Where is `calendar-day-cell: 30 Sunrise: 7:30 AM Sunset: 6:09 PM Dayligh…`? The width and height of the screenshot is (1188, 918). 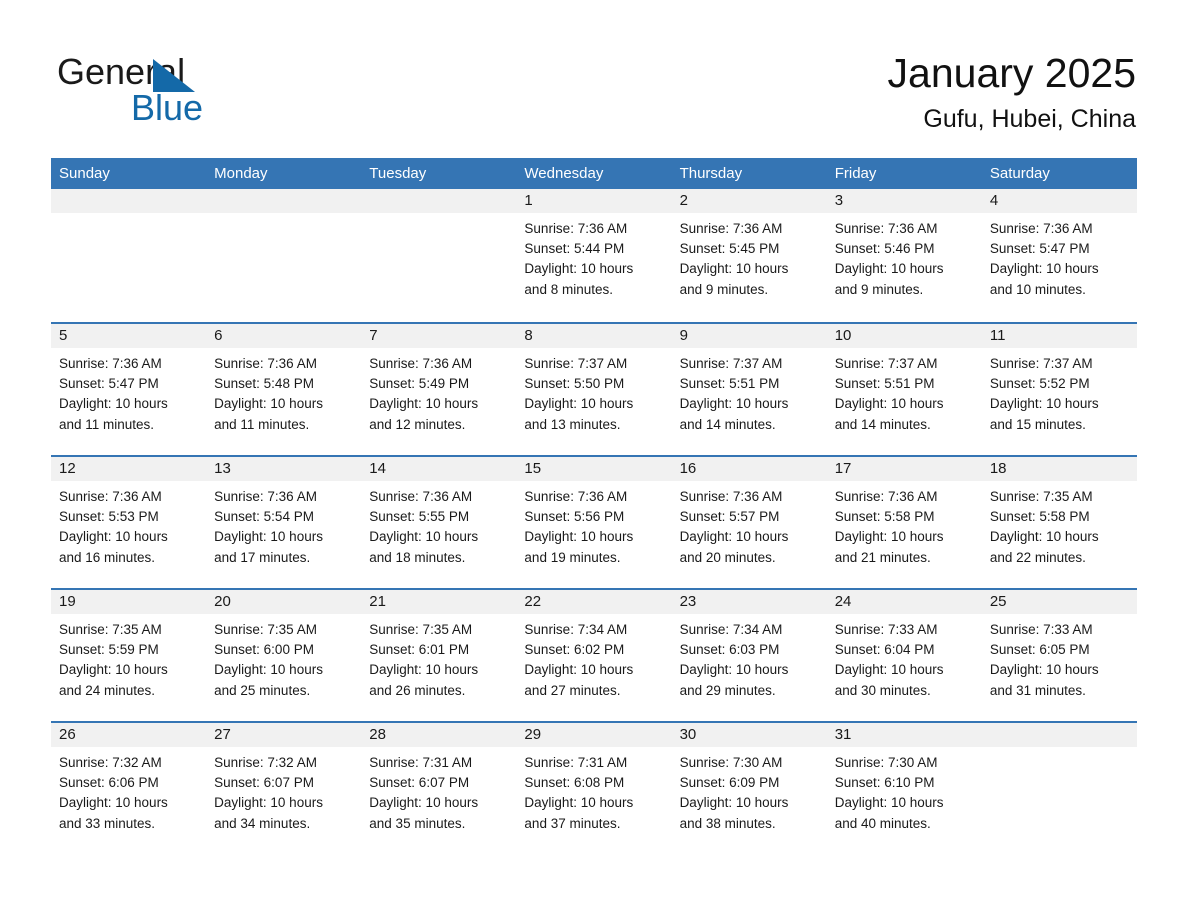
calendar-day-cell: 30 Sunrise: 7:30 AM Sunset: 6:09 PM Dayligh… is located at coordinates (749, 788).